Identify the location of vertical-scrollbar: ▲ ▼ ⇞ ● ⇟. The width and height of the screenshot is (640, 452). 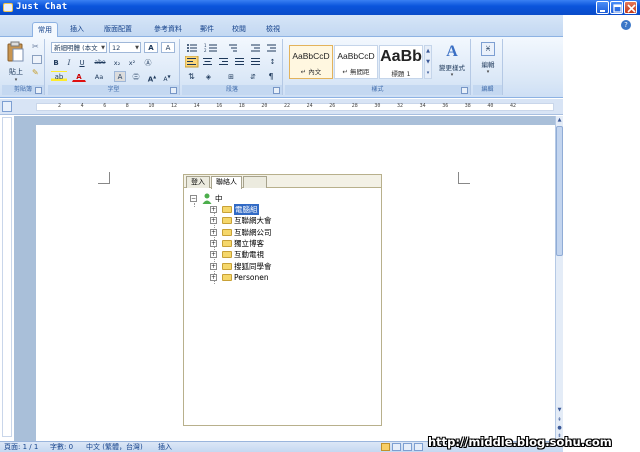
(559, 278).